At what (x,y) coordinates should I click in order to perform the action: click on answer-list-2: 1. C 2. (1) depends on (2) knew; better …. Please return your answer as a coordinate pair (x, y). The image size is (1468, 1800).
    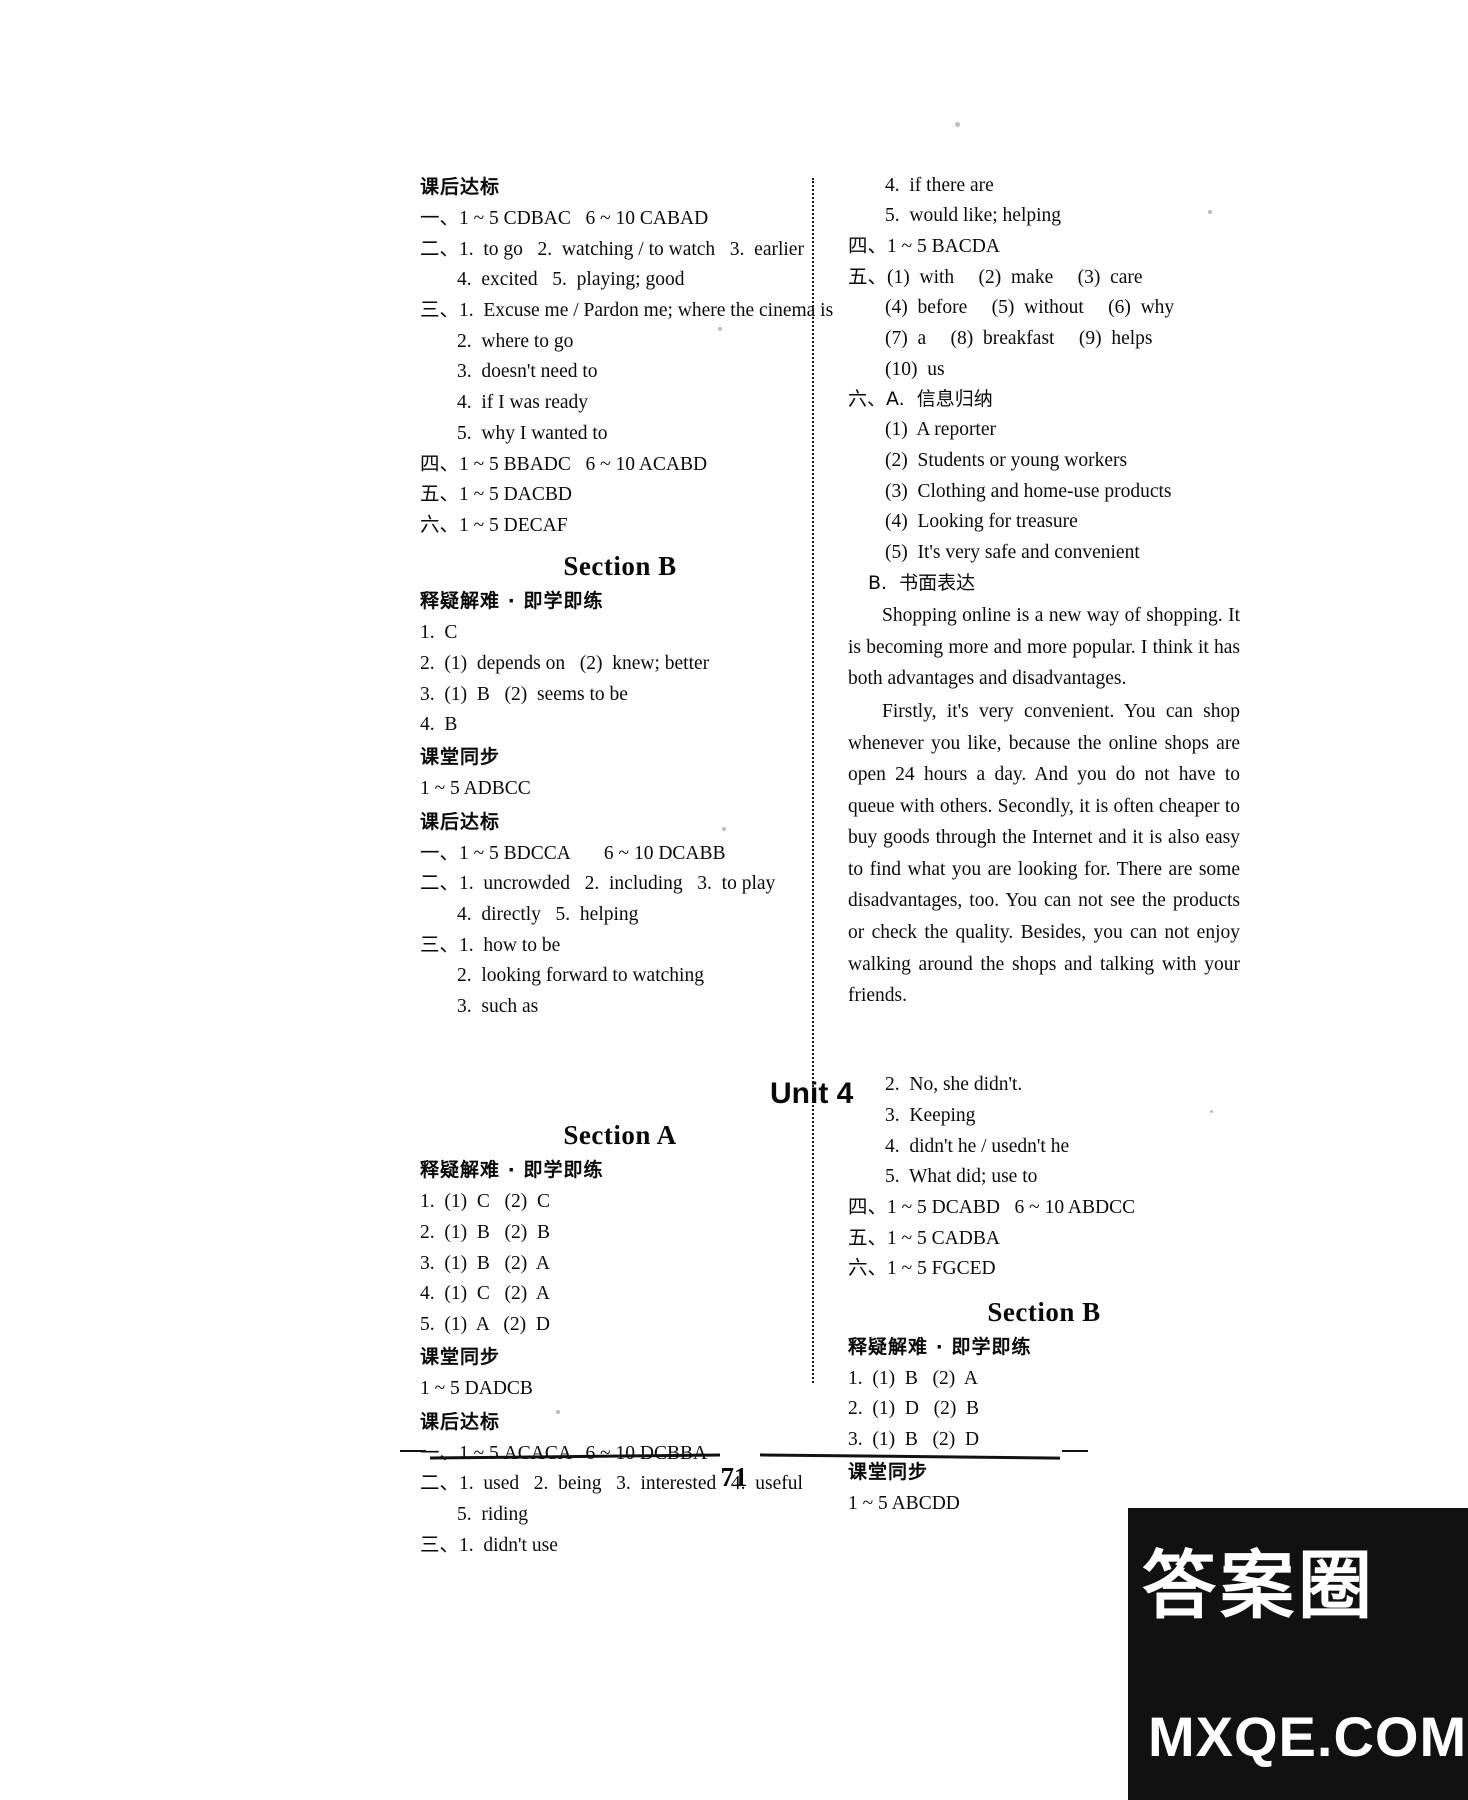
    Looking at the image, I should click on (620, 679).